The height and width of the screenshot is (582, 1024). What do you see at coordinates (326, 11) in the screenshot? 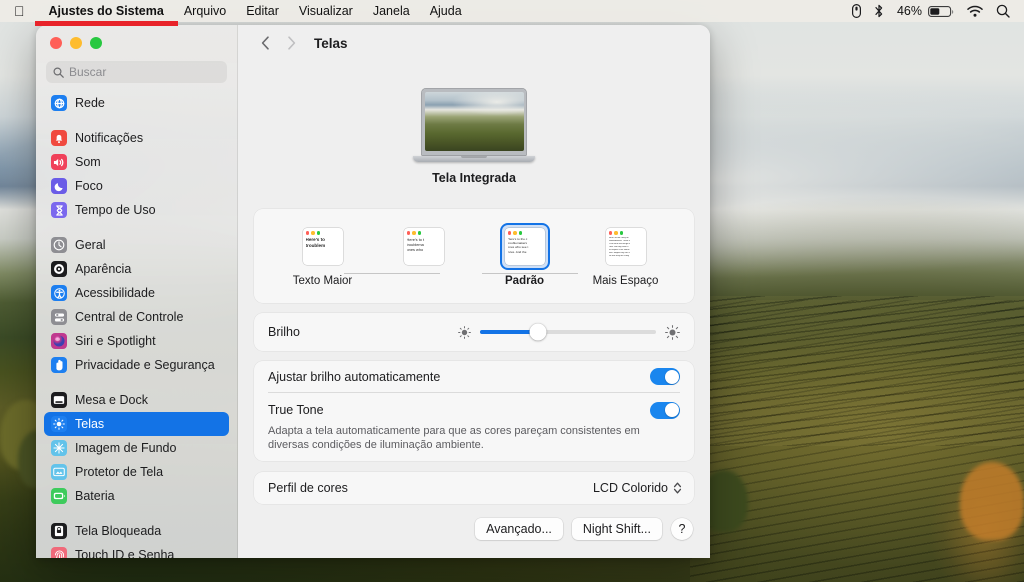
I see `menu-item-visualizar: Visualizar` at bounding box center [326, 11].